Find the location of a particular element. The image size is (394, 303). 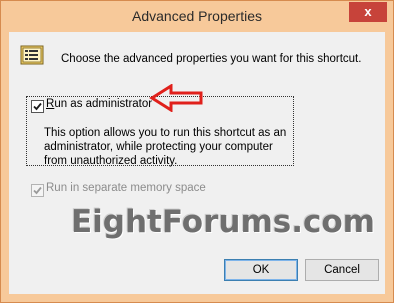

close-icon: x is located at coordinates (368, 11).